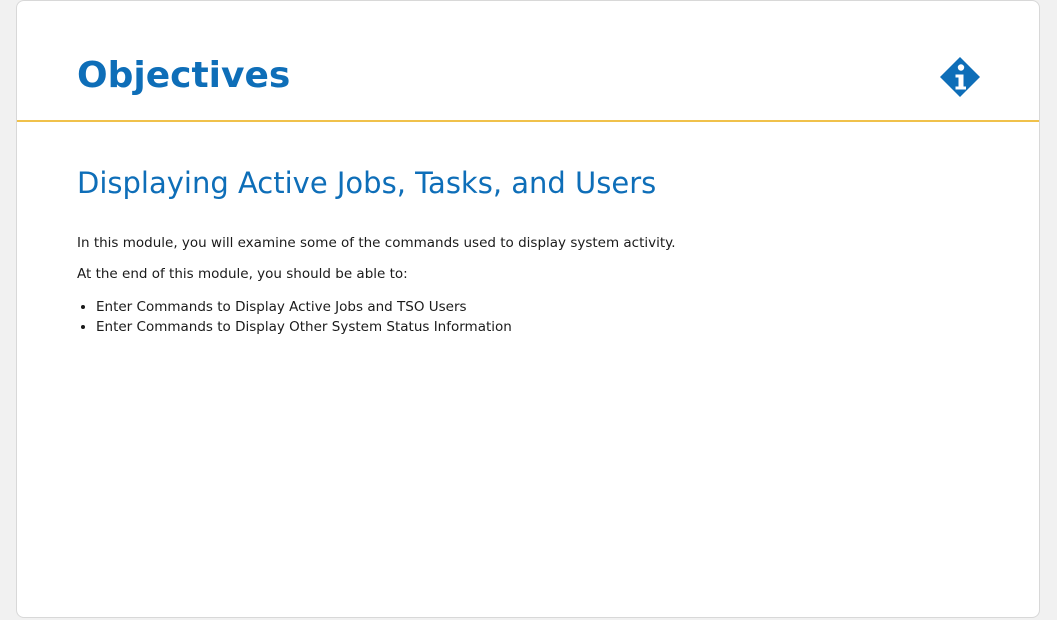 The width and height of the screenshot is (1057, 620). I want to click on info-icon, so click(960, 77).